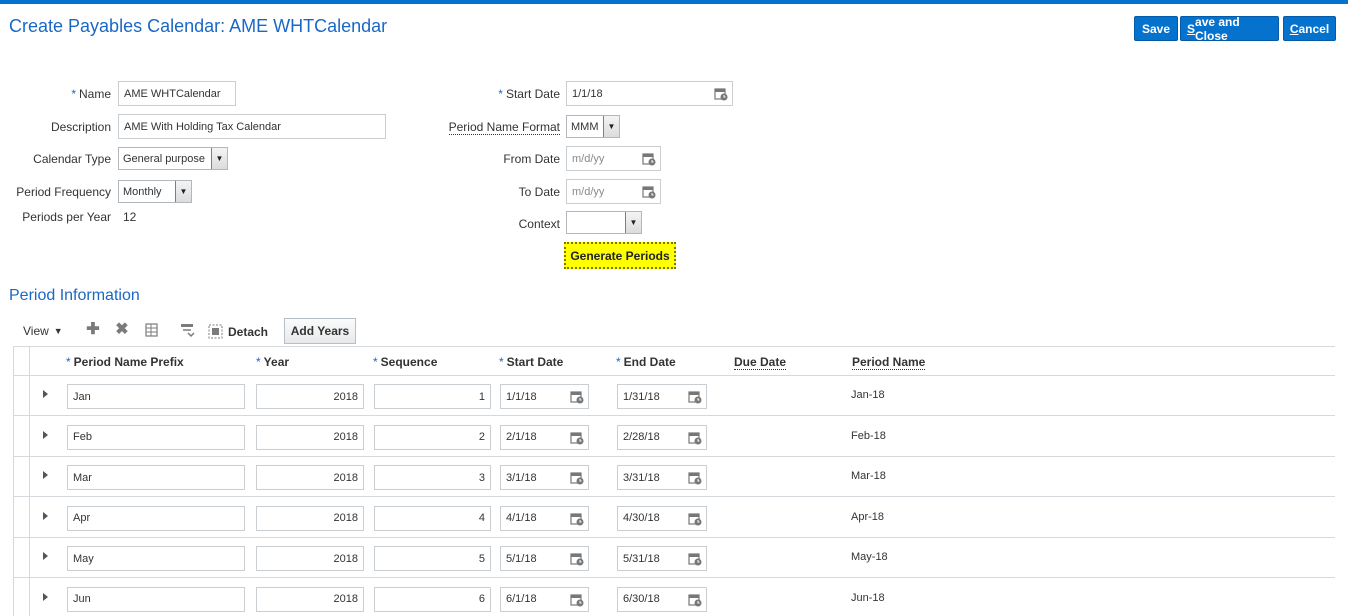 The image size is (1348, 616). I want to click on end-date-input: 4/30/18, so click(662, 518).